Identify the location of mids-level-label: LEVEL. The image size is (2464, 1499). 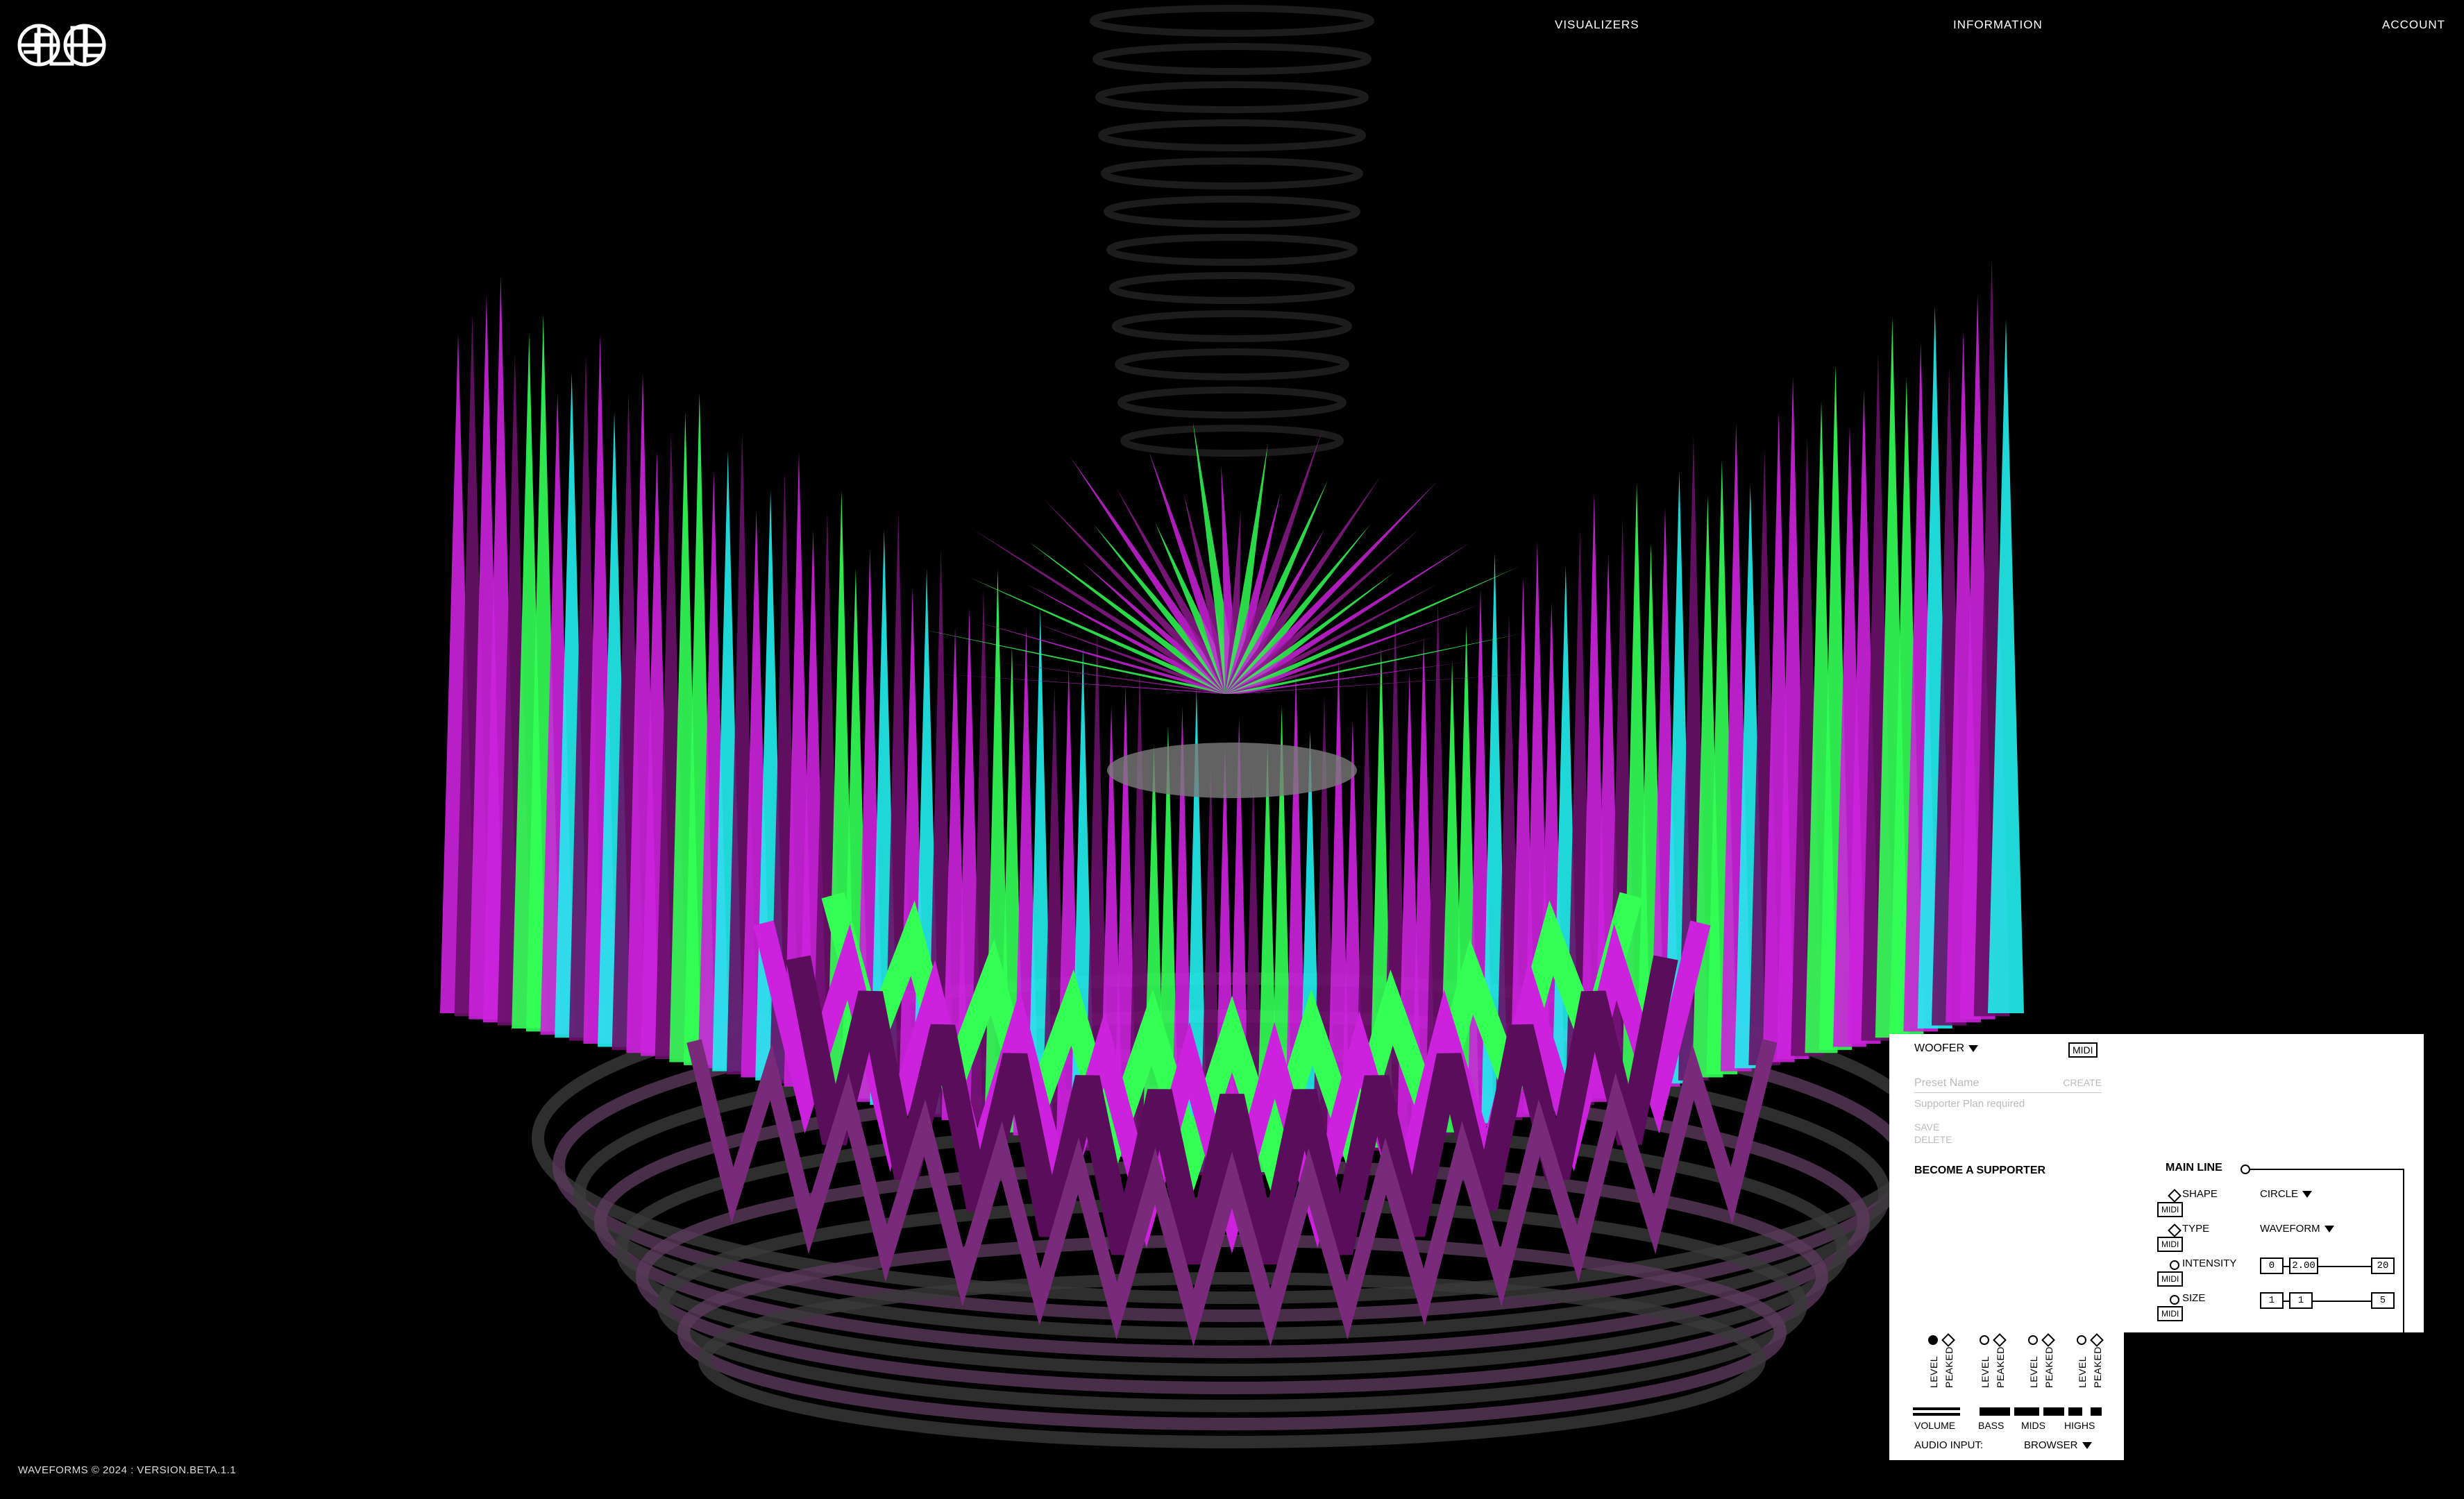
(2034, 1372).